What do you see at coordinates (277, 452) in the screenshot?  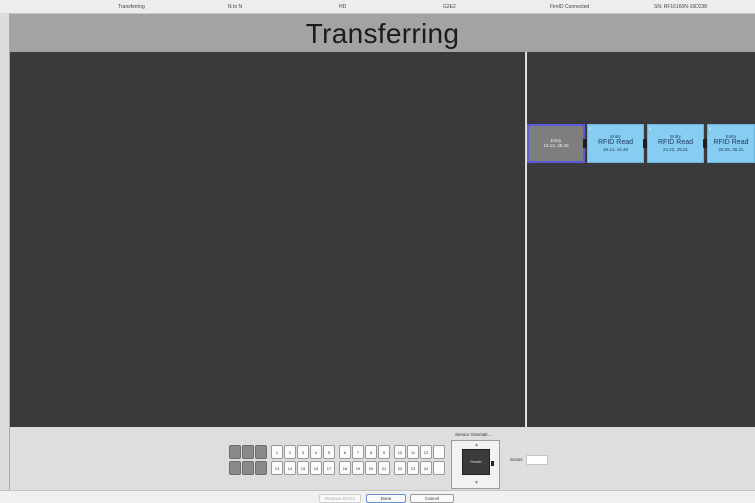 I see `keypad-key: 1` at bounding box center [277, 452].